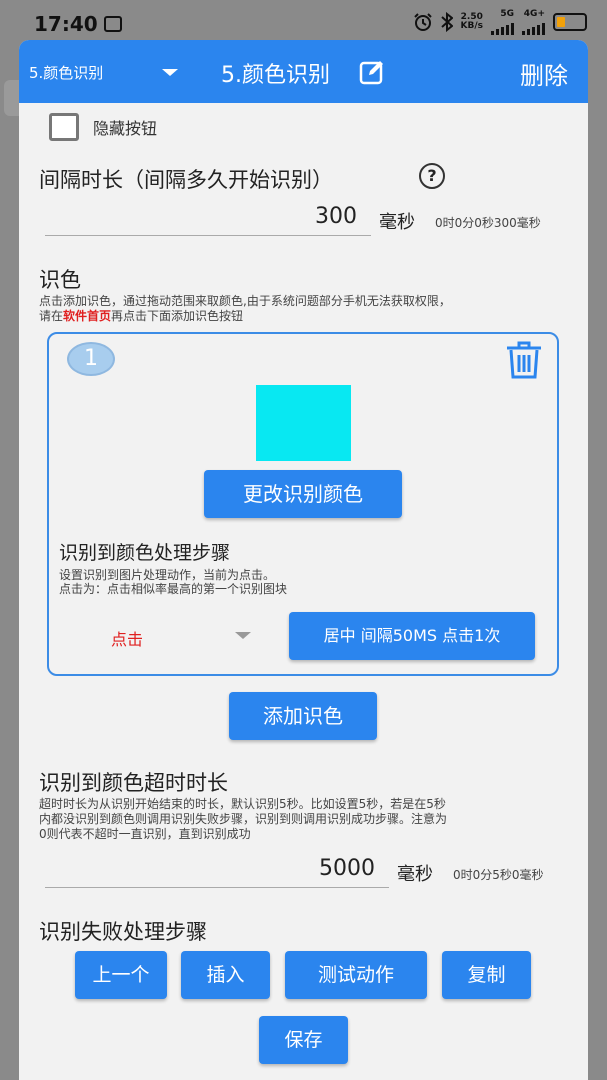 The image size is (607, 1080). Describe the element at coordinates (422, 22) in the screenshot. I see `alarm-icon` at that location.